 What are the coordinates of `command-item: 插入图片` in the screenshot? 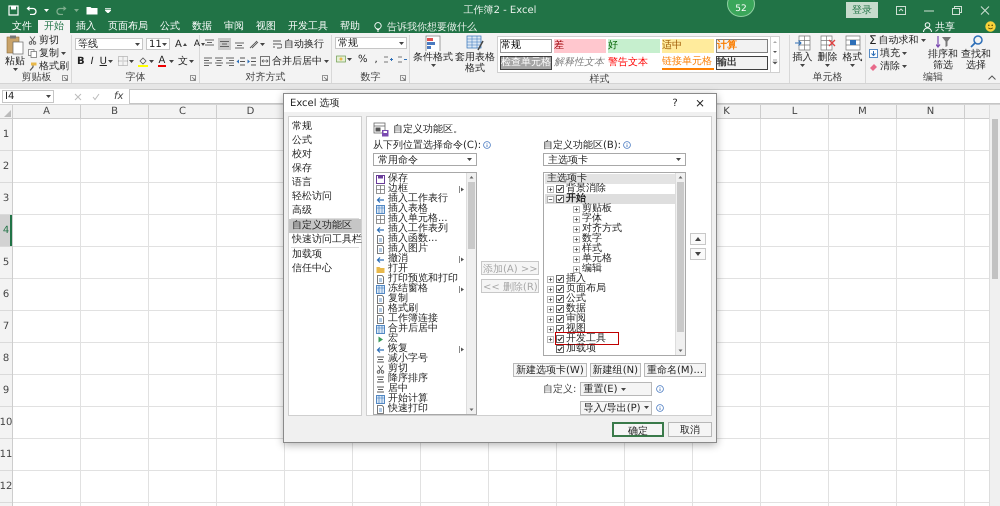 It's located at (421, 249).